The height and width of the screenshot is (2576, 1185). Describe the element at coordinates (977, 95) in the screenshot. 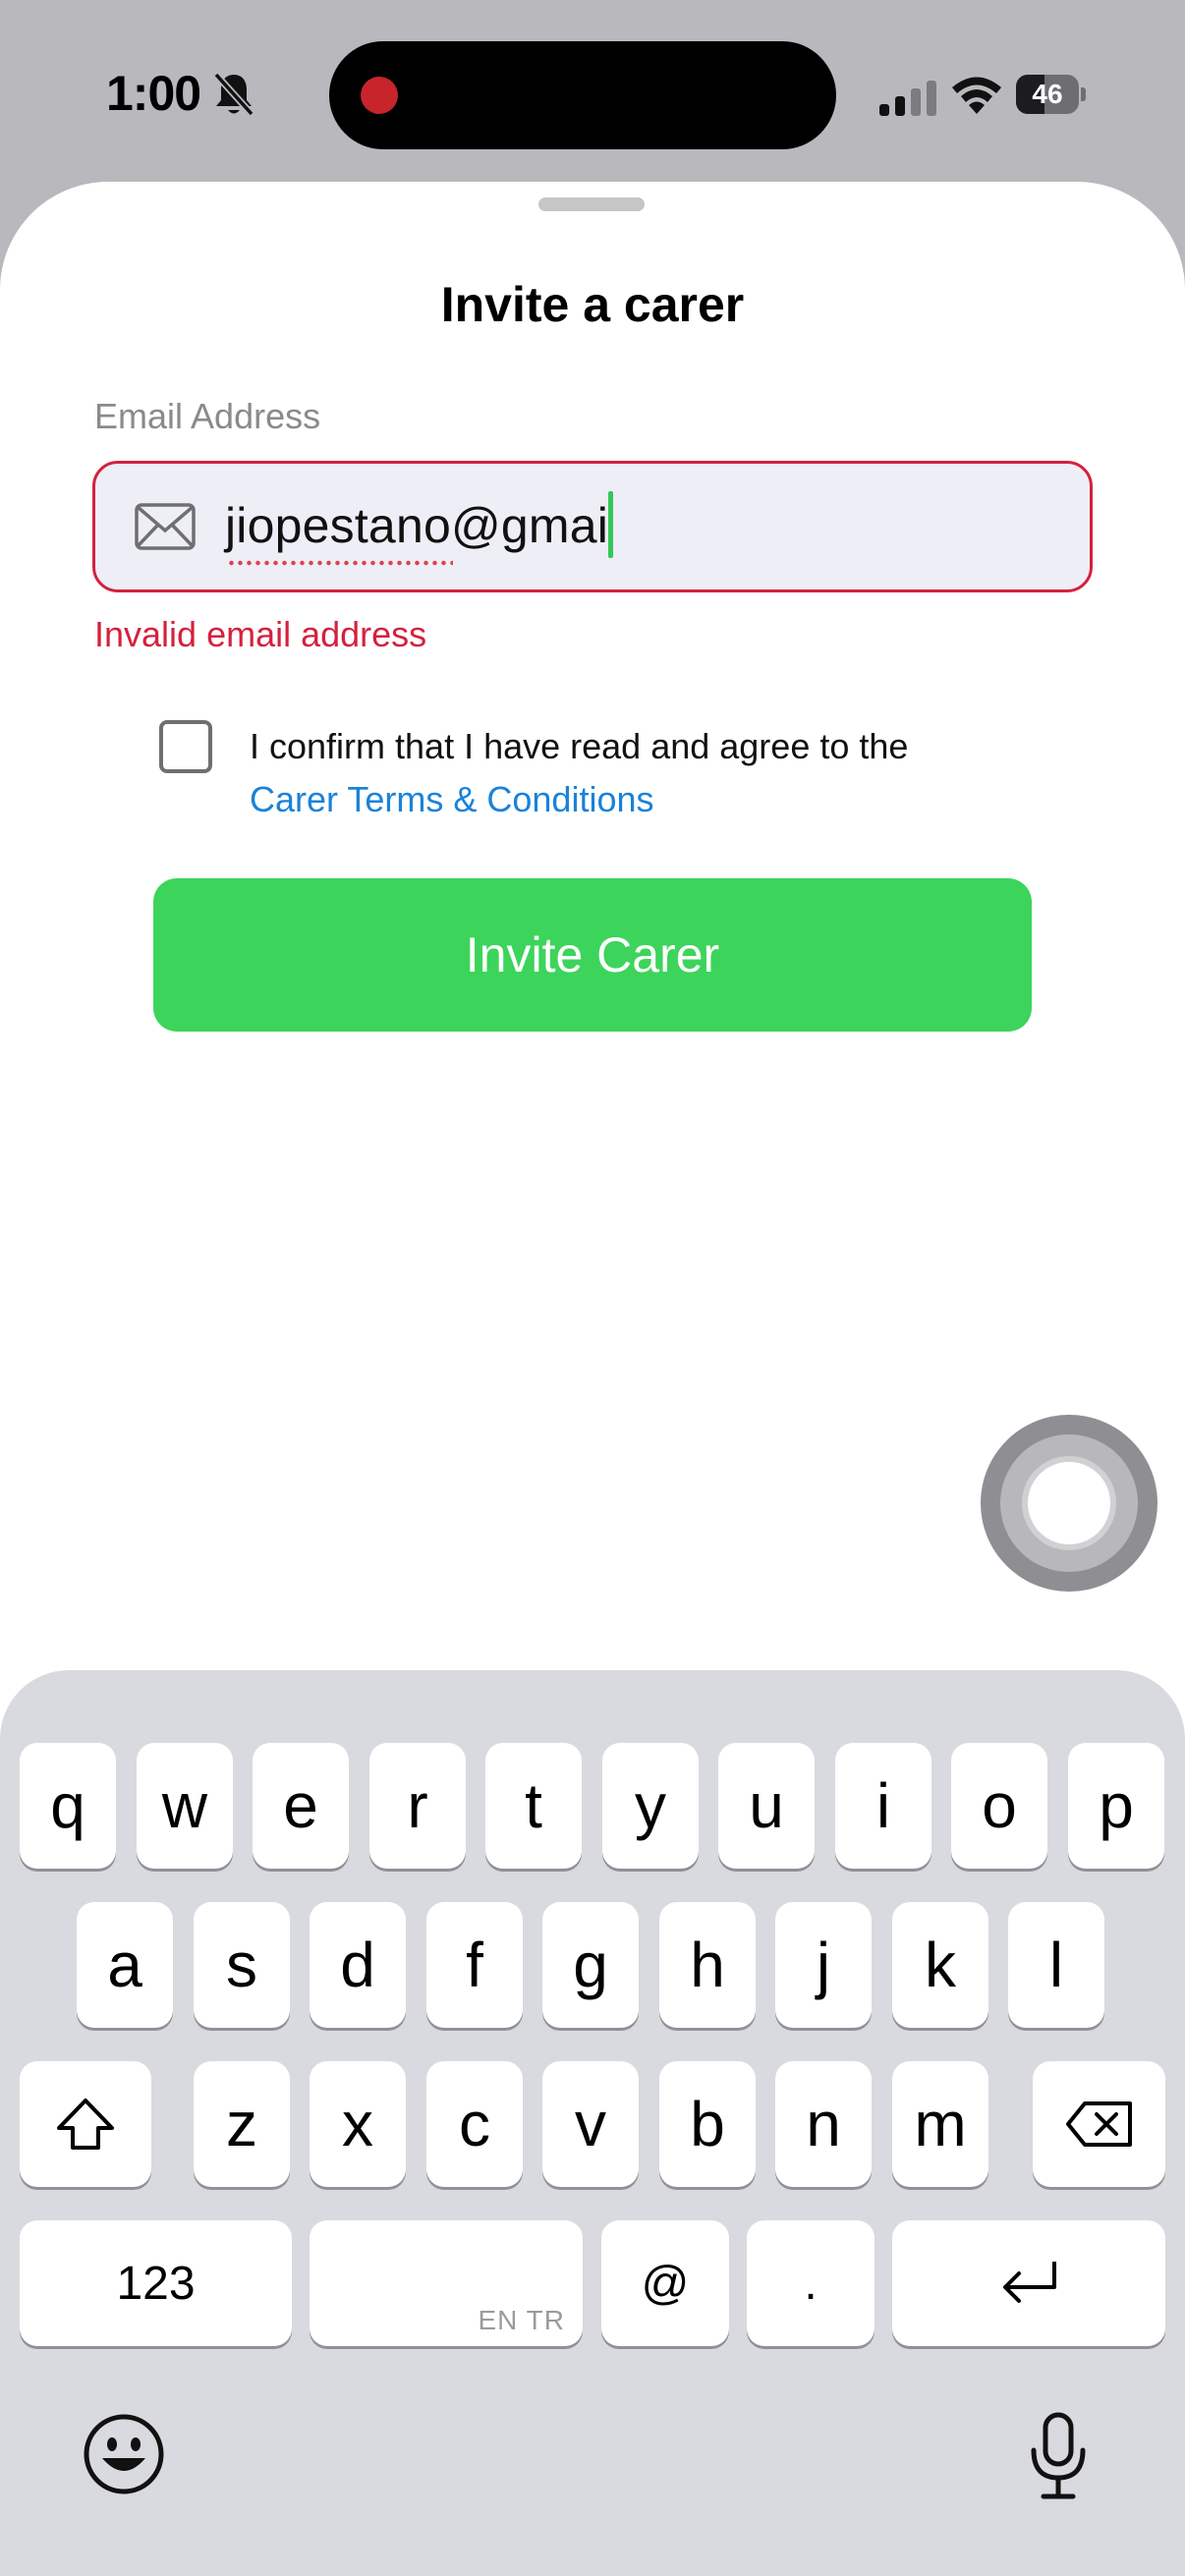

I see `wifi-icon` at that location.